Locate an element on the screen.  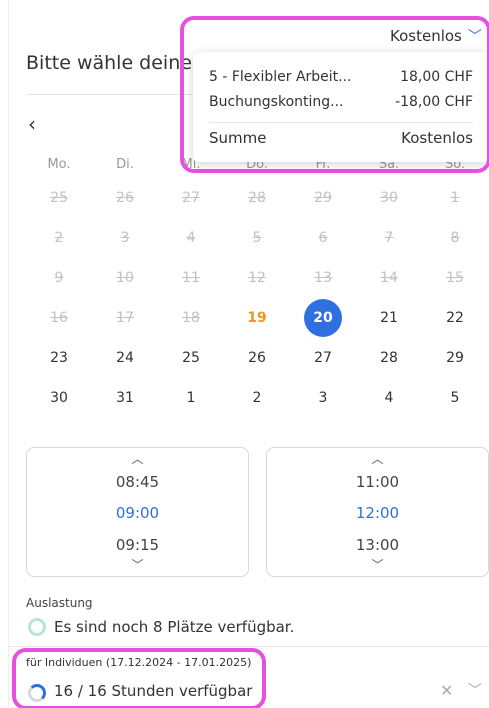
calendar-week-row: 25 26 27 28 29 30 1 is located at coordinates (257, 198).